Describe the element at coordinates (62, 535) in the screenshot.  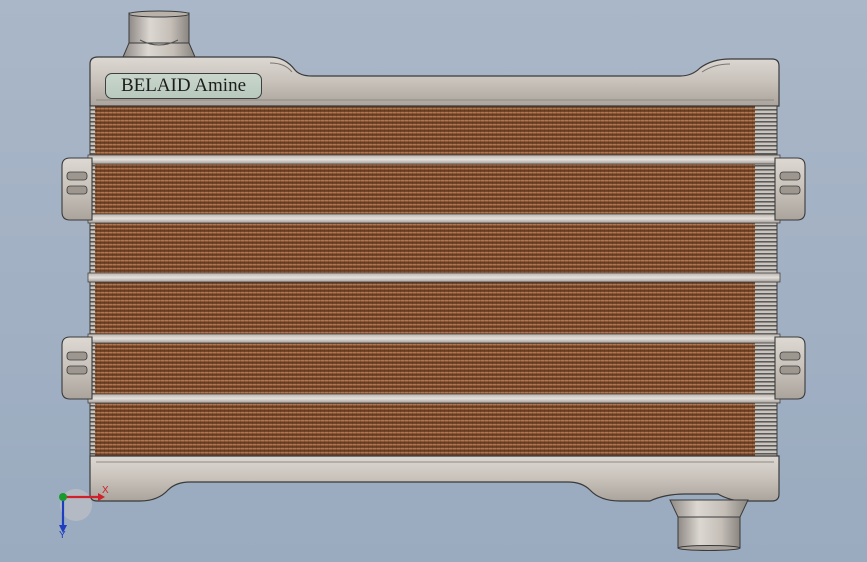
I see `y-axis-label: Y` at that location.